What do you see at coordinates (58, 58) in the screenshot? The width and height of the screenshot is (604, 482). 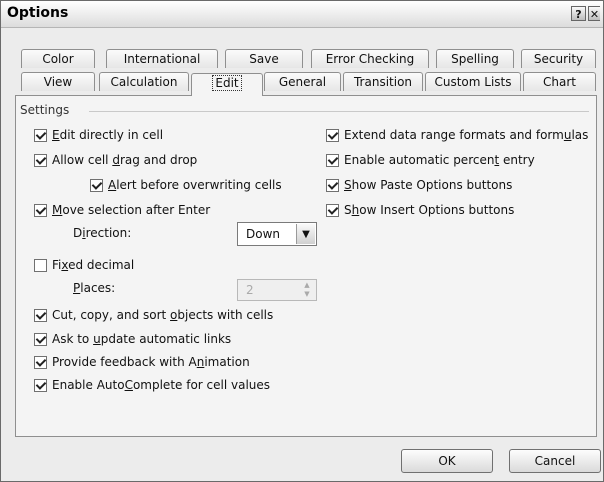 I see `tab-color: Color` at bounding box center [58, 58].